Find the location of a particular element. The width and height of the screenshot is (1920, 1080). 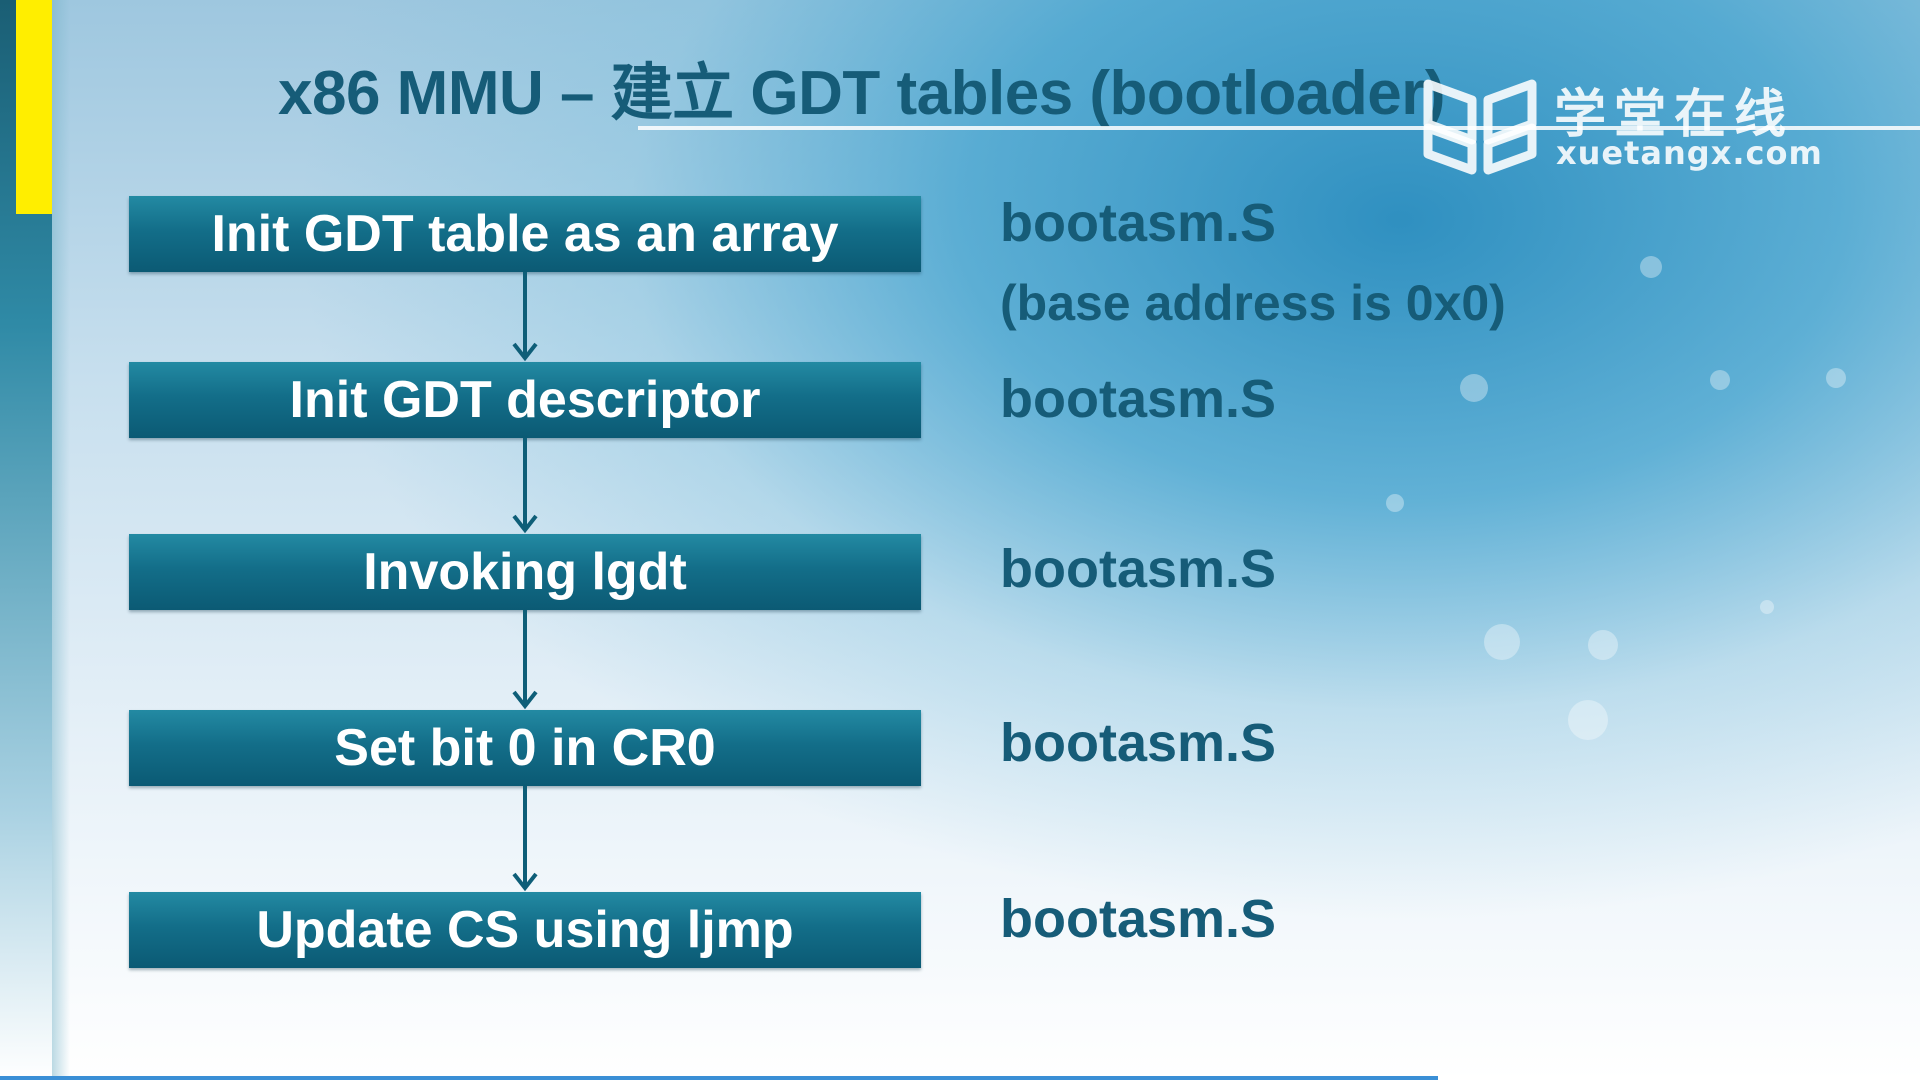

yellow-accent-bar is located at coordinates (34, 107).